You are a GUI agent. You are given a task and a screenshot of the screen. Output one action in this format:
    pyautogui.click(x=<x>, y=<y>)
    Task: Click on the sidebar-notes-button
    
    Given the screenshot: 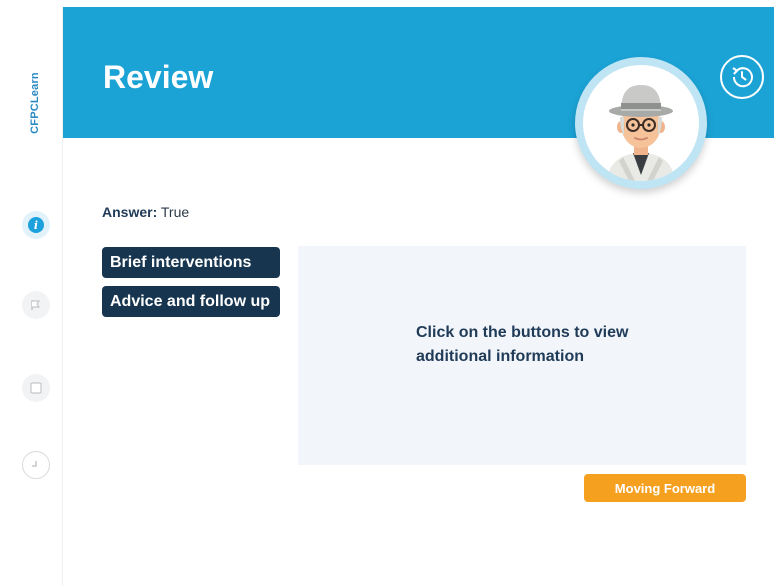 What is the action you would take?
    pyautogui.click(x=36, y=388)
    